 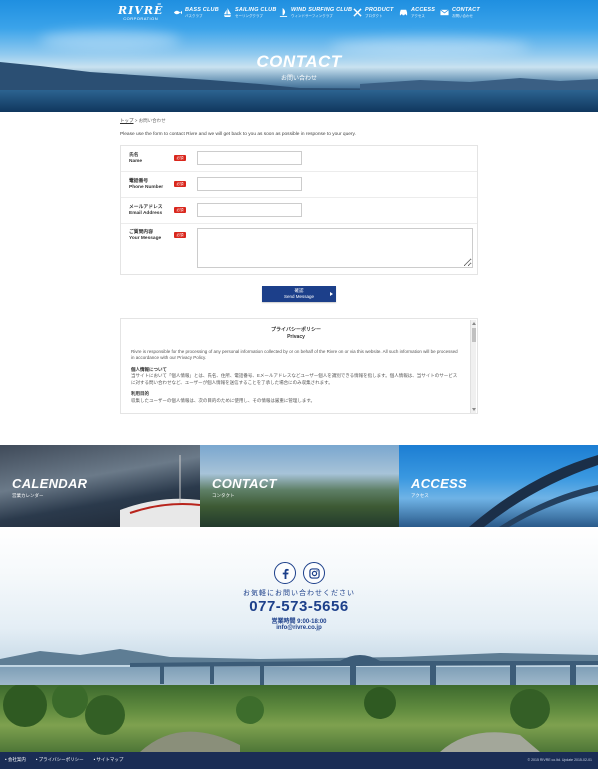 What do you see at coordinates (498, 486) in the screenshot?
I see `tile-access: ACCESS アクセス` at bounding box center [498, 486].